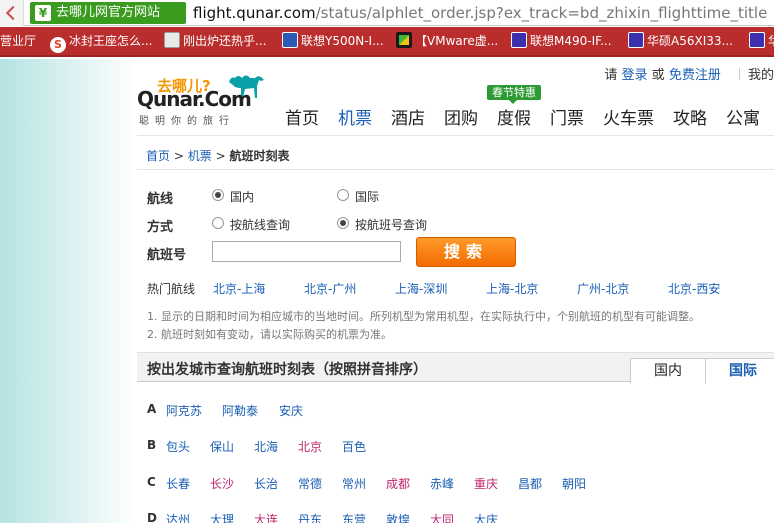 Image resolution: width=774 pixels, height=523 pixels. I want to click on qunar-logo: 去哪儿? Qunar.Com 聪明你的旅行, so click(204, 99).